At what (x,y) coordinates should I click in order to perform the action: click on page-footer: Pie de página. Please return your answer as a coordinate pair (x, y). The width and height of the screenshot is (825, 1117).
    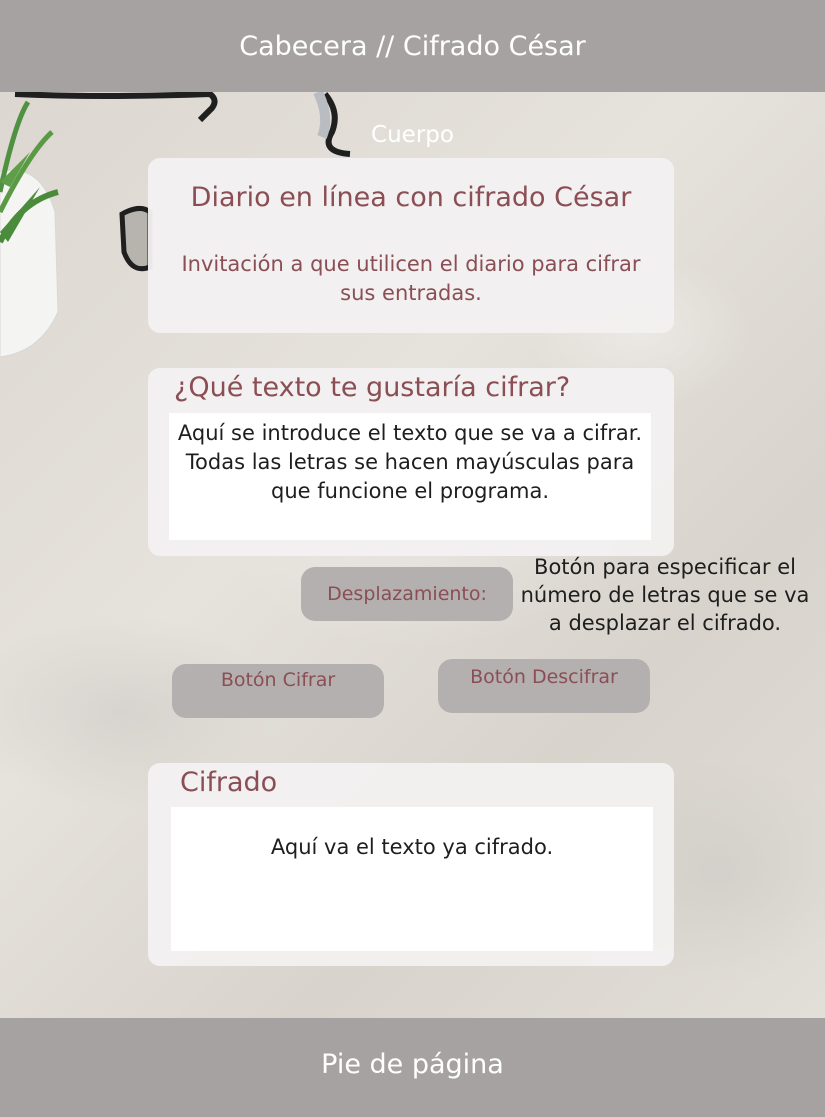
    Looking at the image, I should click on (412, 1067).